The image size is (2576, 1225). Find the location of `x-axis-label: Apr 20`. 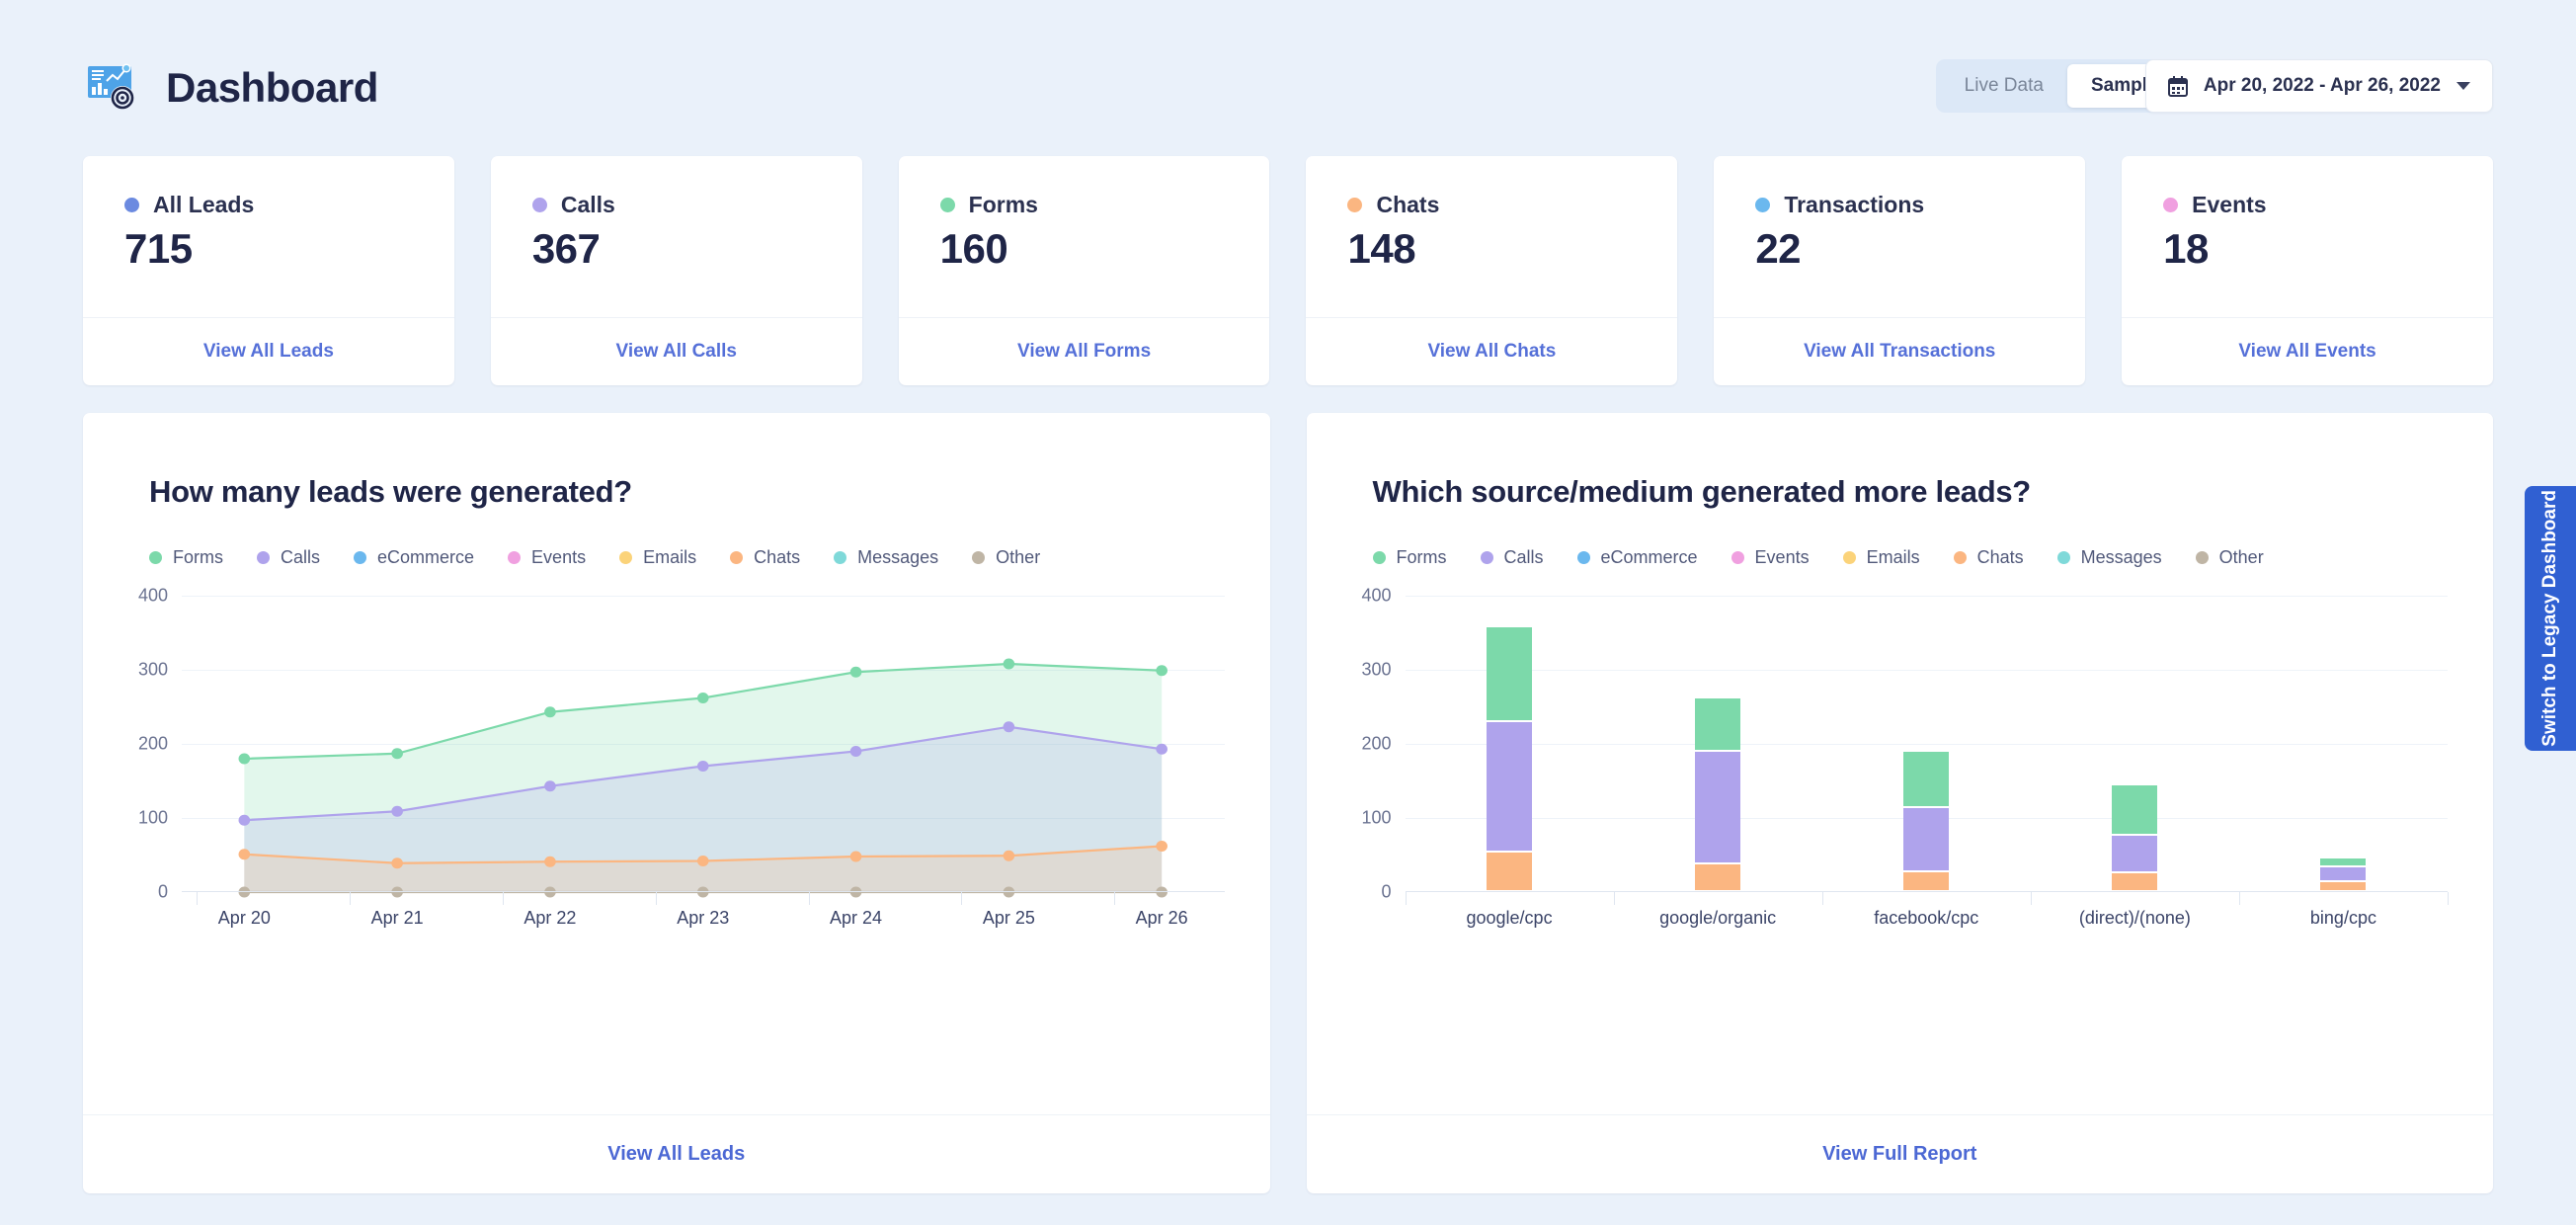

x-axis-label: Apr 20 is located at coordinates (244, 918).